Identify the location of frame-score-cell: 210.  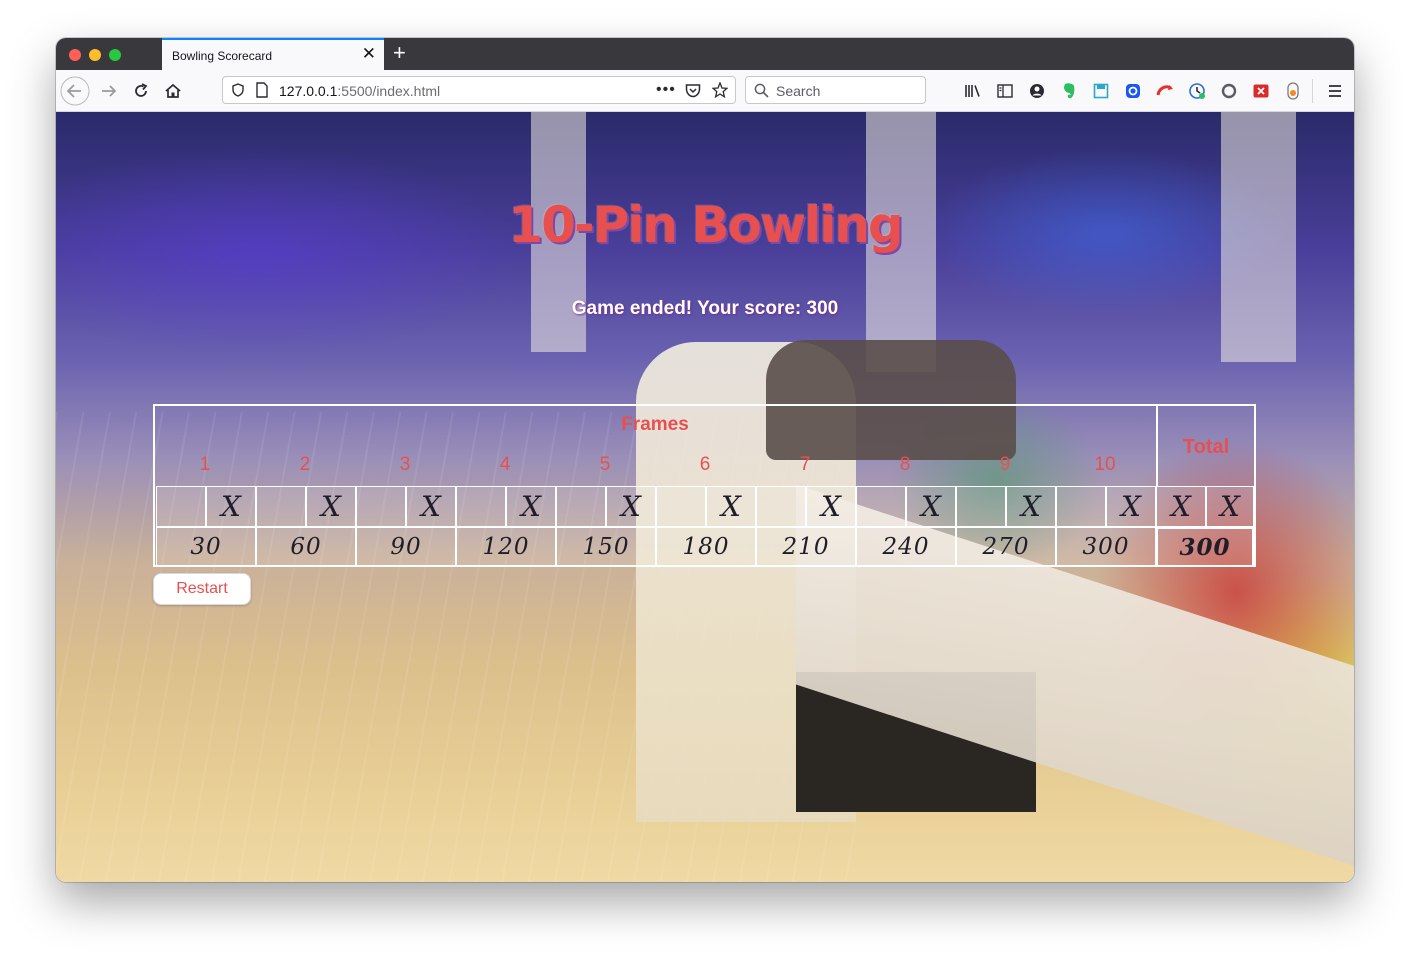
(806, 547).